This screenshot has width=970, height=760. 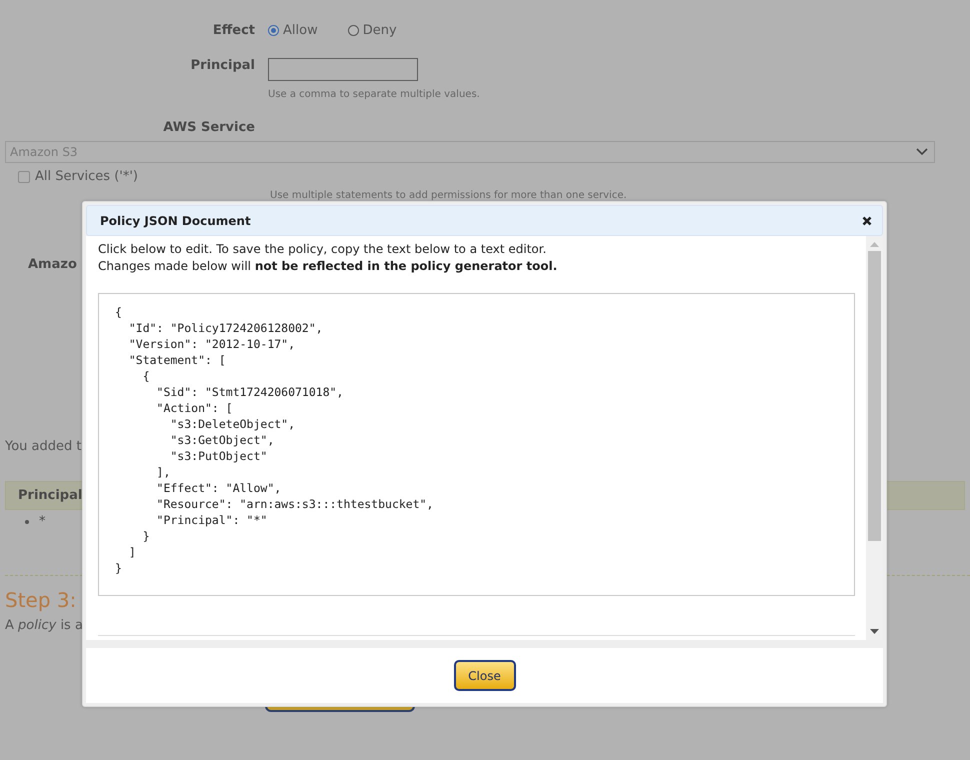 I want to click on warning-text: Changes made below will not be reflected in the policy generator tool., so click(x=328, y=266).